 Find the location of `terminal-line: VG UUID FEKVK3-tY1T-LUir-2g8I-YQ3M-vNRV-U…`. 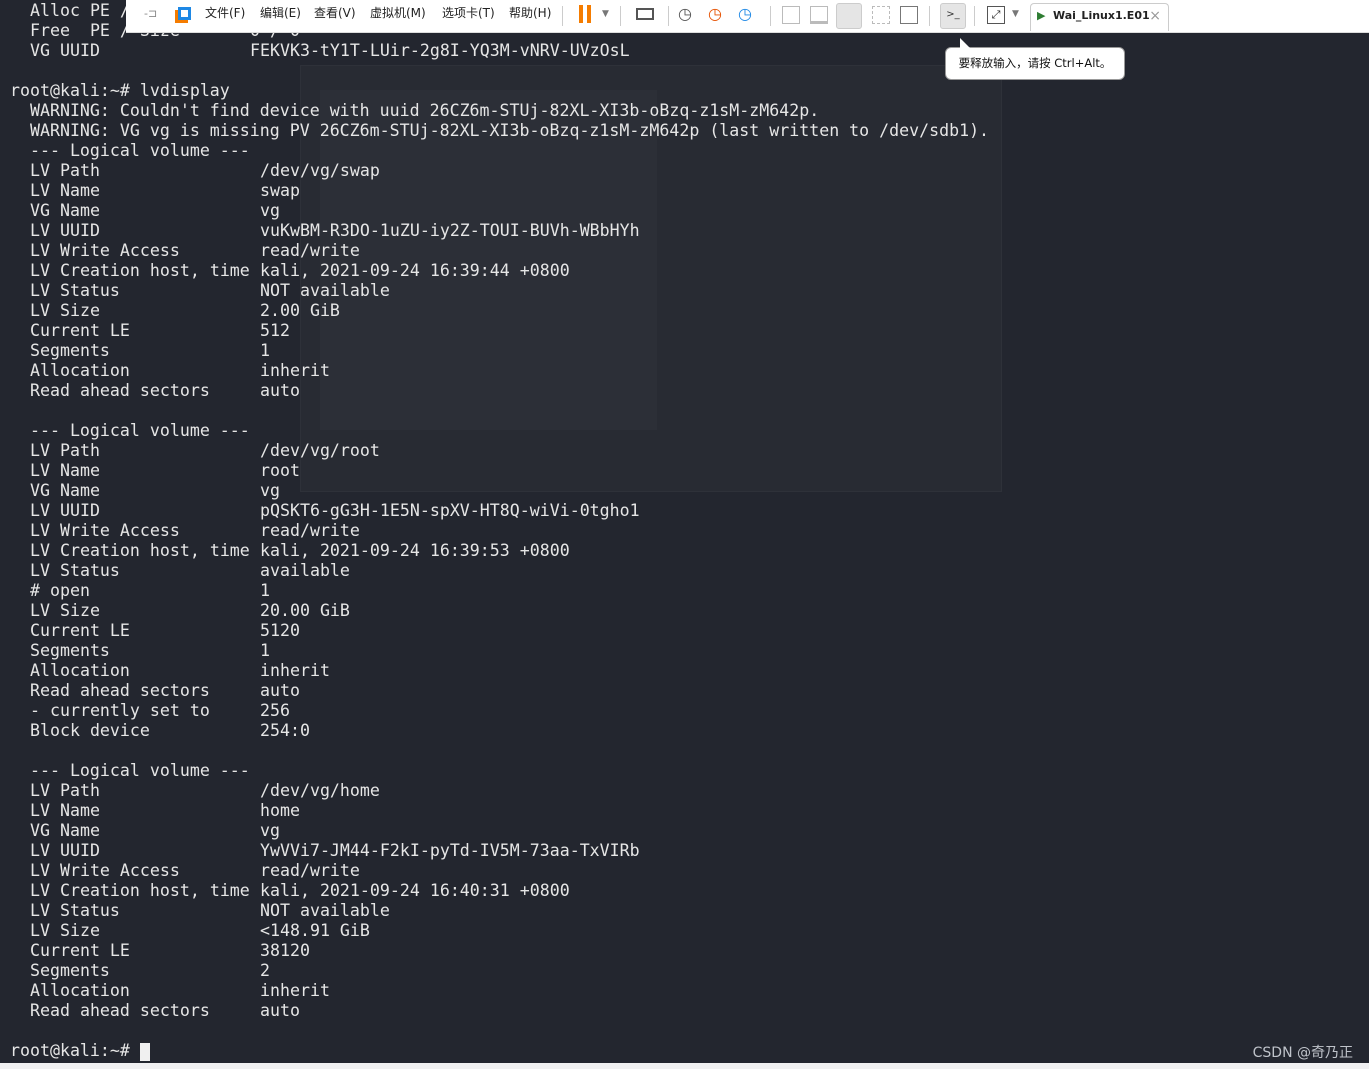

terminal-line: VG UUID FEKVK3-tY1T-LUir-2g8I-YQ3M-vNRV-U… is located at coordinates (684, 51).